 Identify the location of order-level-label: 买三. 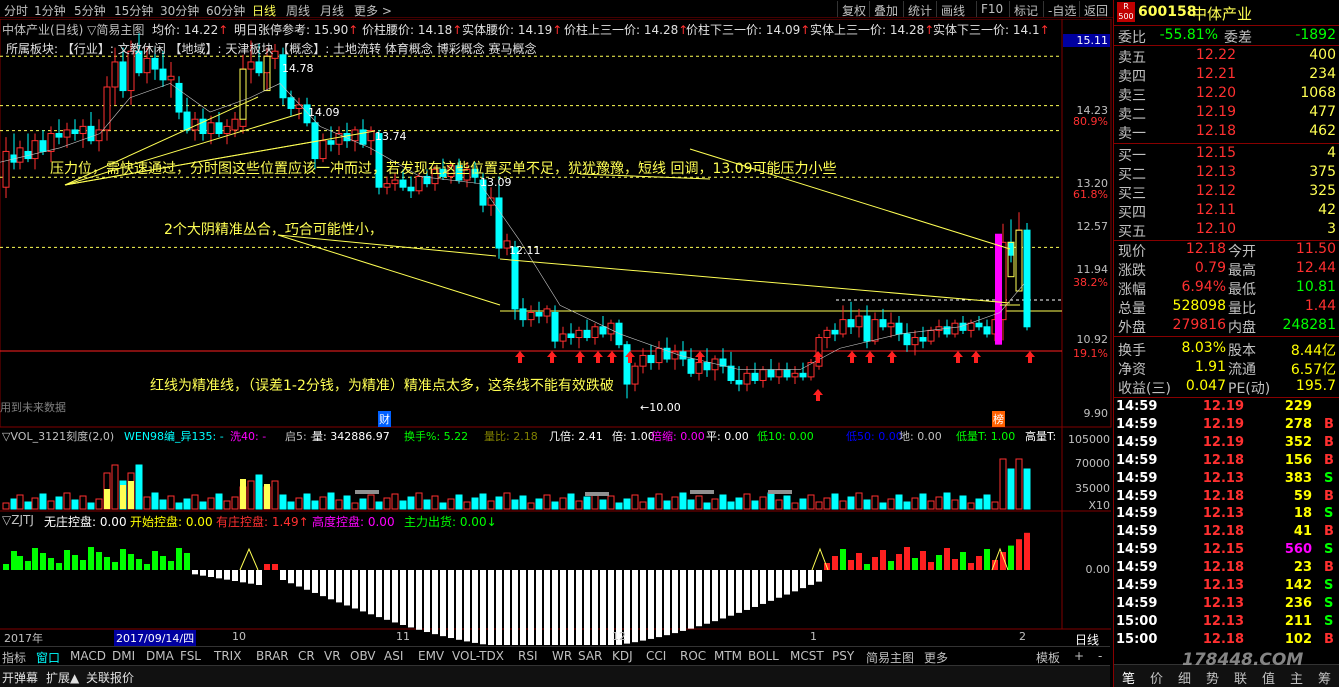
(1132, 194).